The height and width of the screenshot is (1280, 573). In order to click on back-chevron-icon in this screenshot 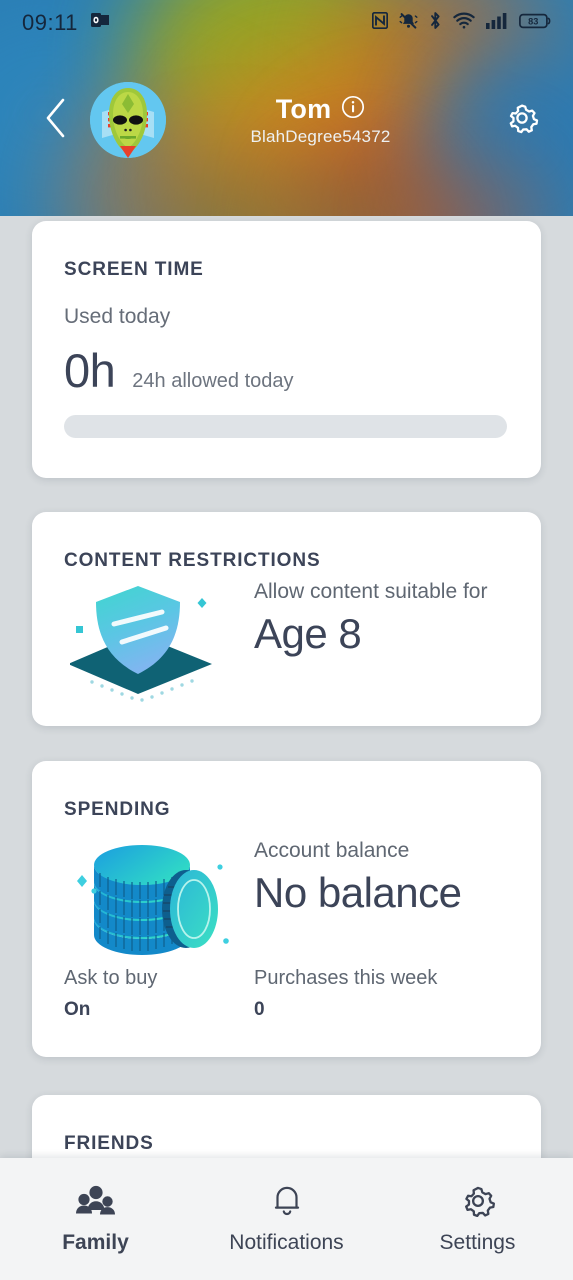, I will do `click(56, 120)`.